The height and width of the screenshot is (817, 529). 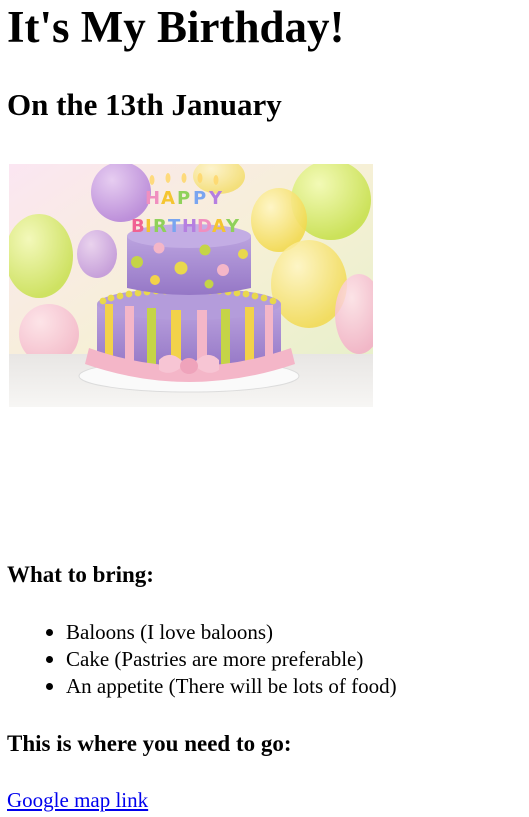 What do you see at coordinates (77, 800) in the screenshot?
I see `google-map-link: Google map link` at bounding box center [77, 800].